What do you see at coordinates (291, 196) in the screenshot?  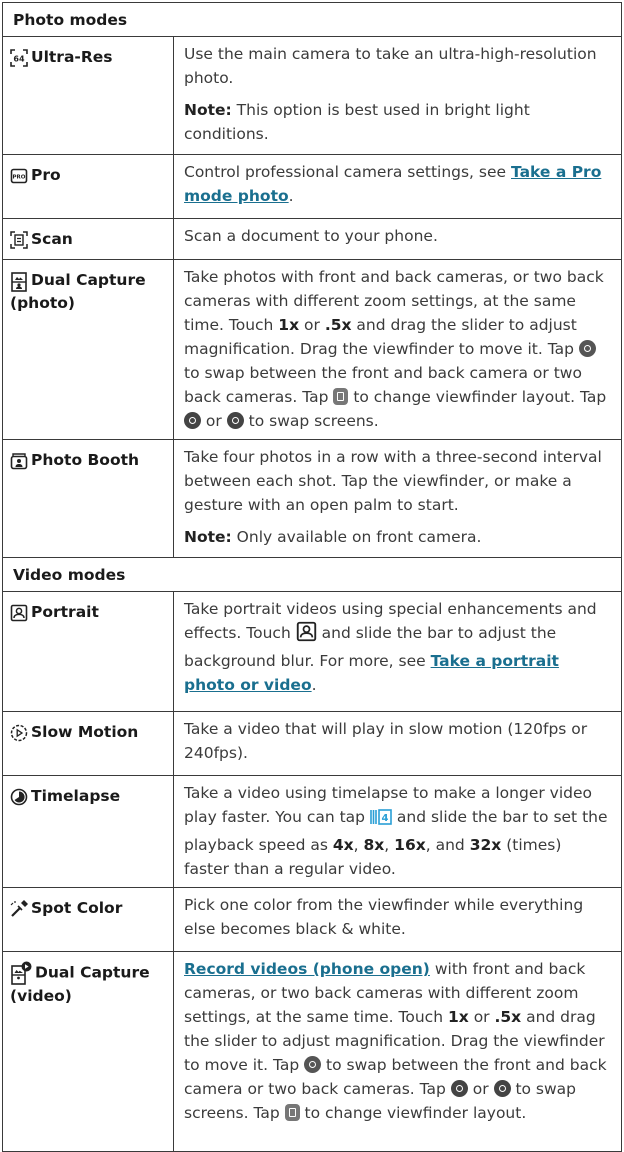 I see `pro-desc-end: .` at bounding box center [291, 196].